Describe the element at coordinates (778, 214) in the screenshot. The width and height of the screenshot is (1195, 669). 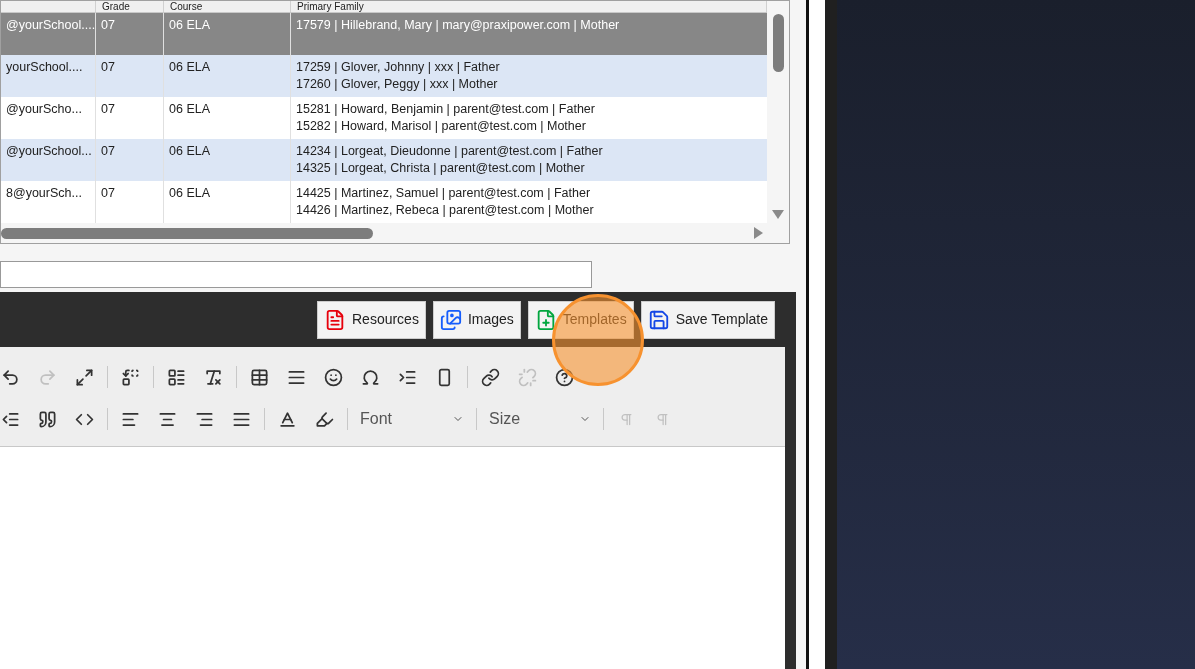
I see `scroll-down-icon` at that location.